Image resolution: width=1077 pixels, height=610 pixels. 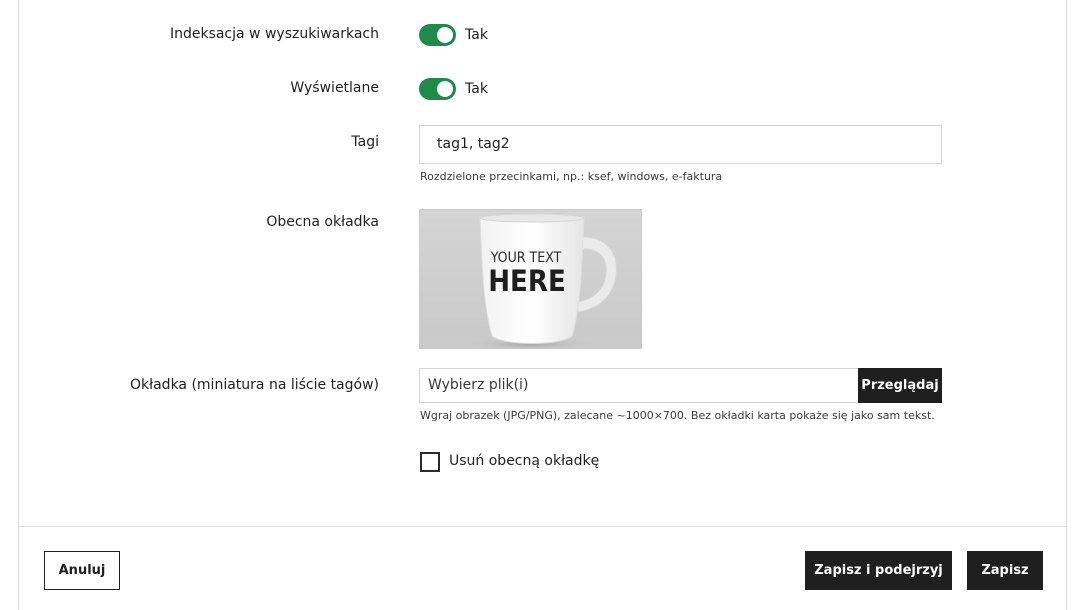 What do you see at coordinates (476, 35) in the screenshot?
I see `indexing-toggle-text: Tak` at bounding box center [476, 35].